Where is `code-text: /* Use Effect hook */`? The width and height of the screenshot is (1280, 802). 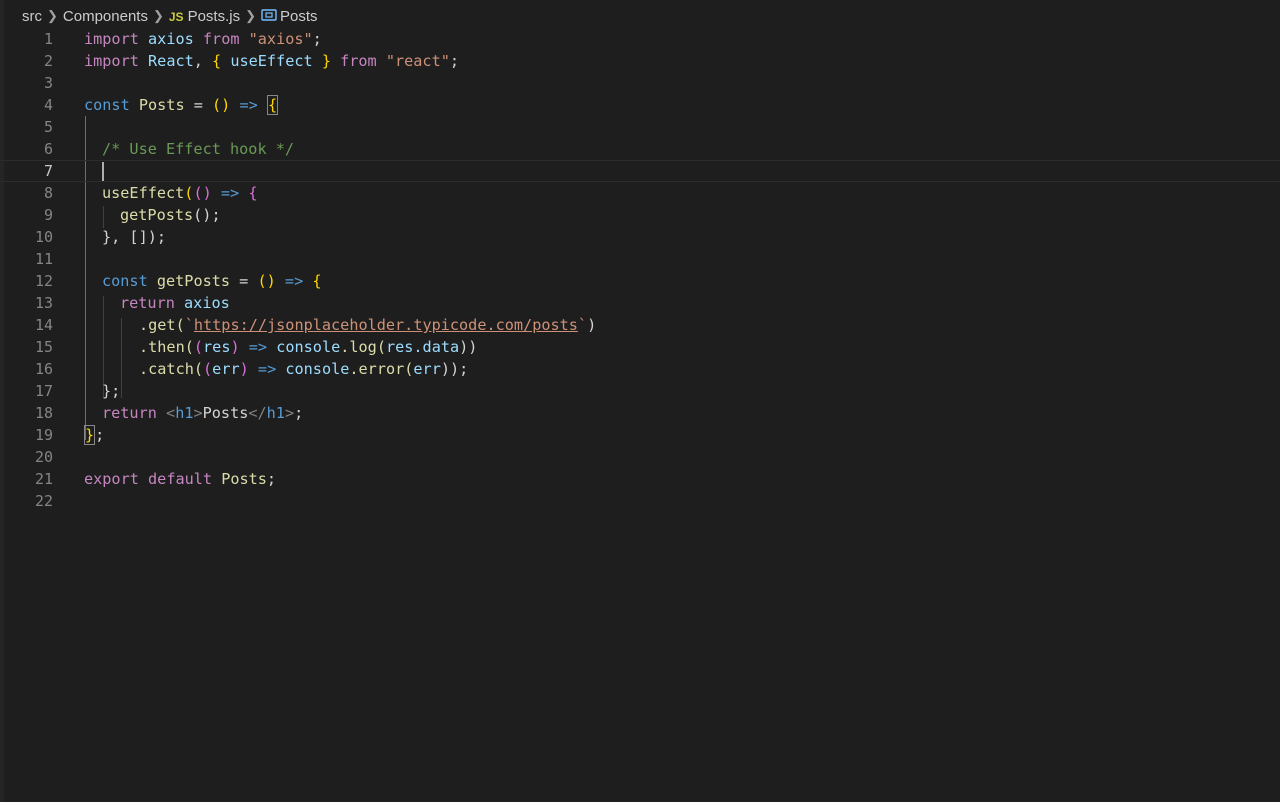
code-text: /* Use Effect hook */ is located at coordinates (198, 149).